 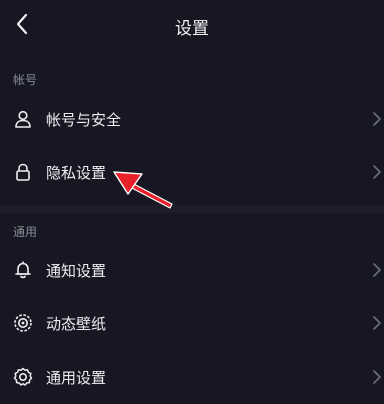 What do you see at coordinates (76, 172) in the screenshot?
I see `menu-item-label: 隐私设置` at bounding box center [76, 172].